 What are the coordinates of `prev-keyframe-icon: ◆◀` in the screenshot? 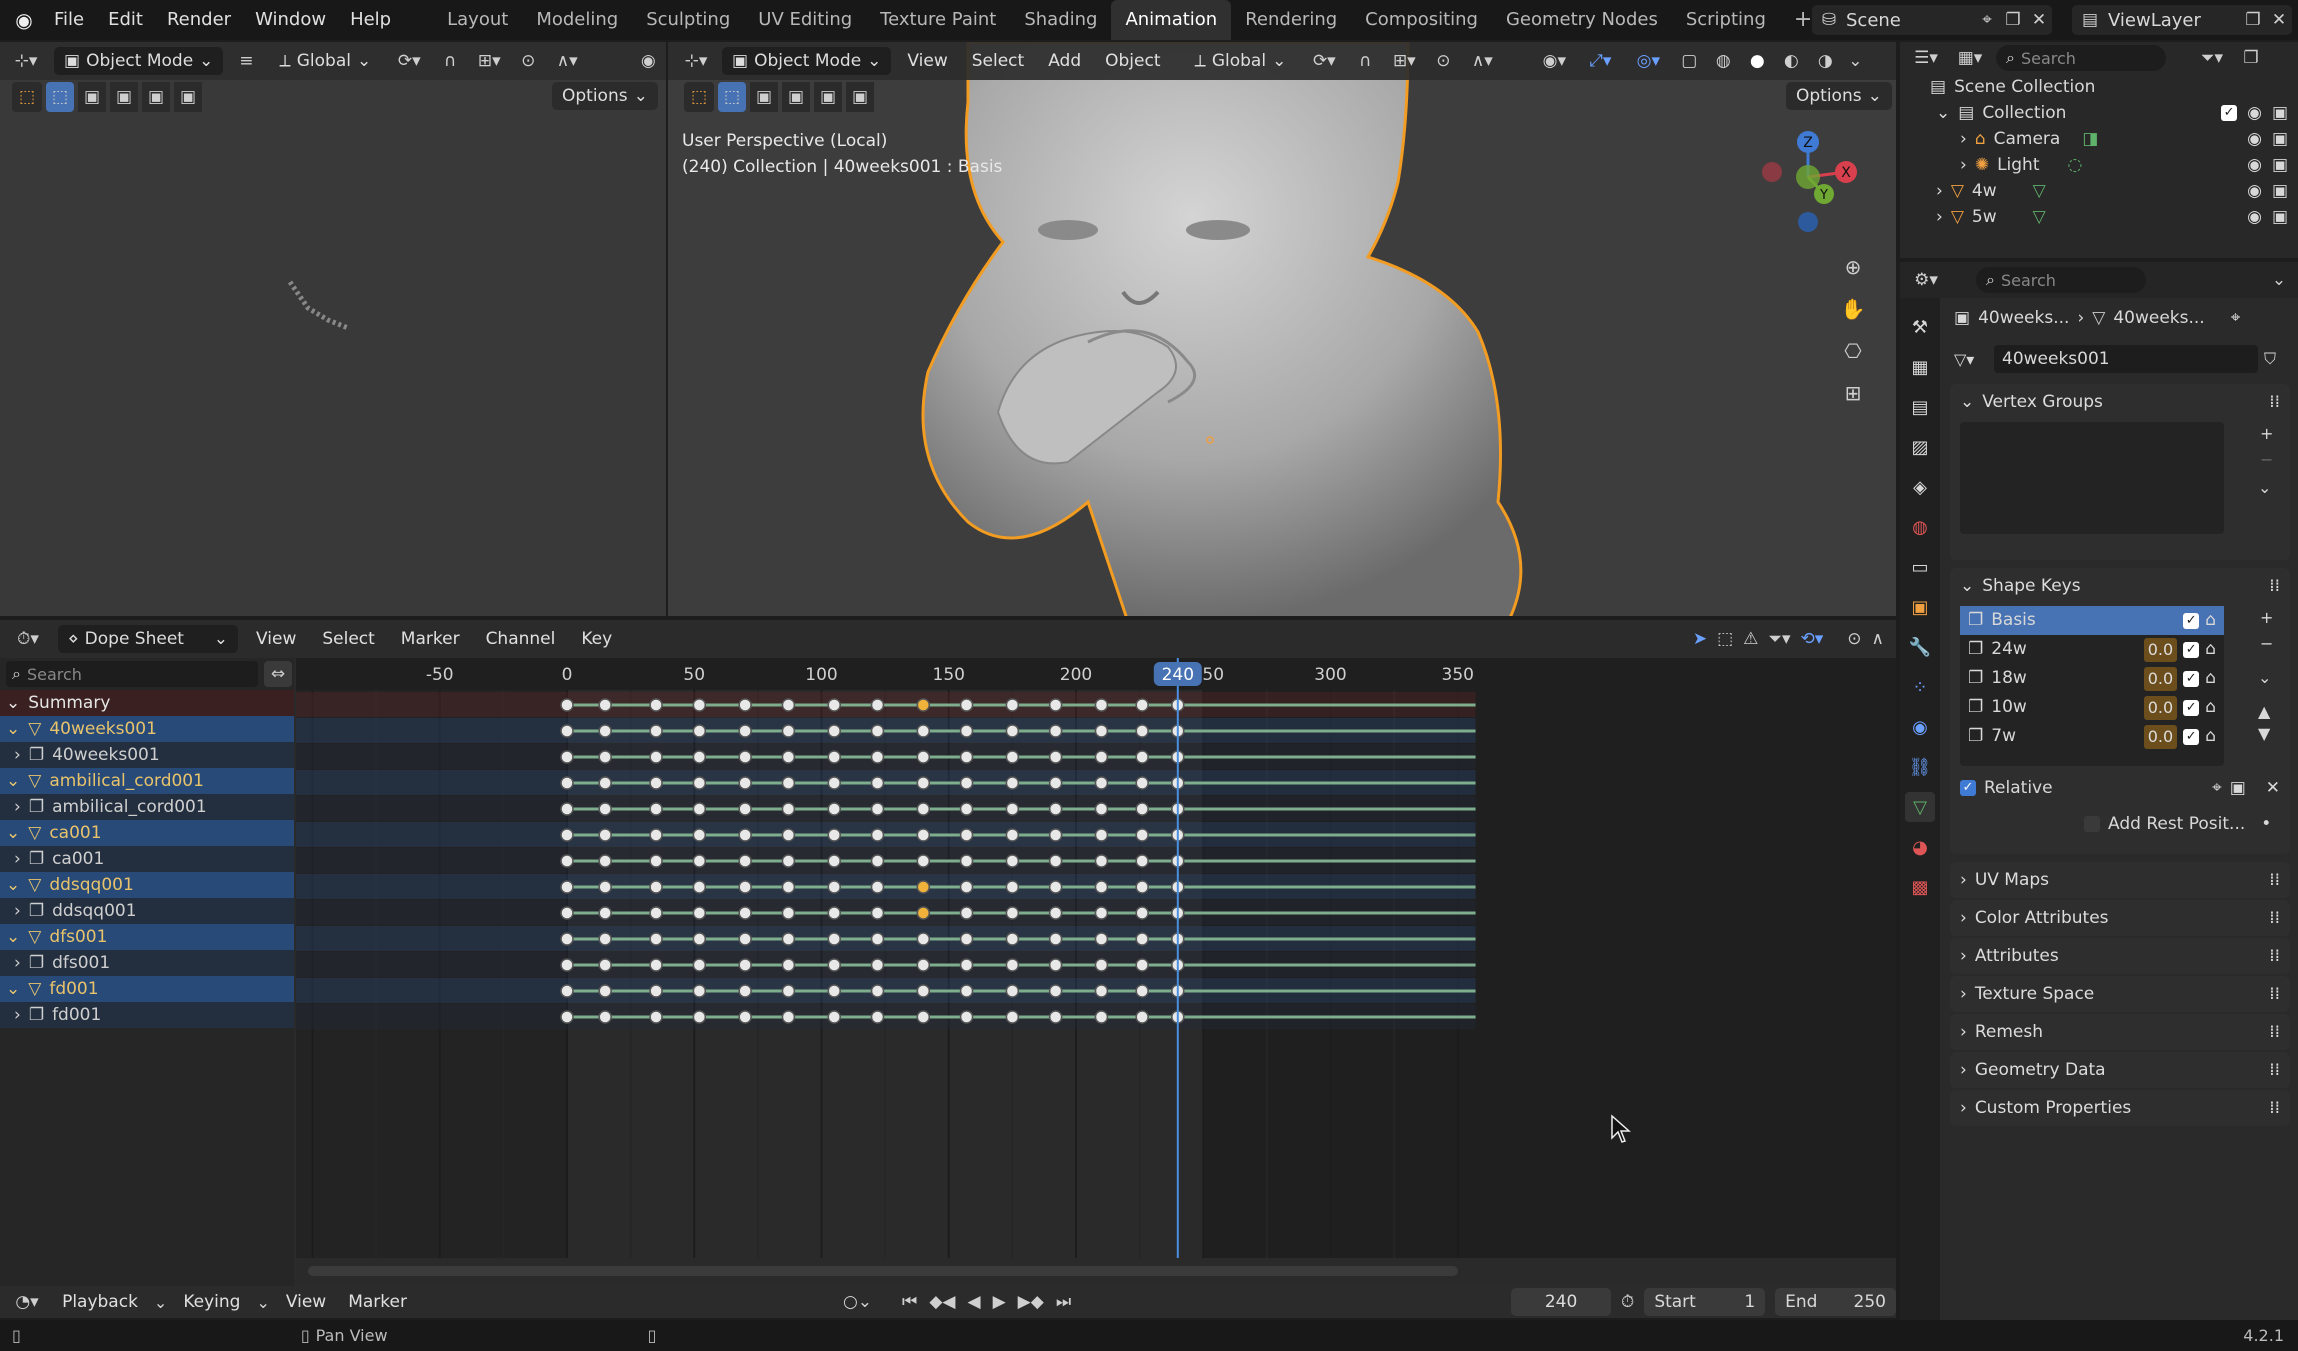 It's located at (942, 1302).